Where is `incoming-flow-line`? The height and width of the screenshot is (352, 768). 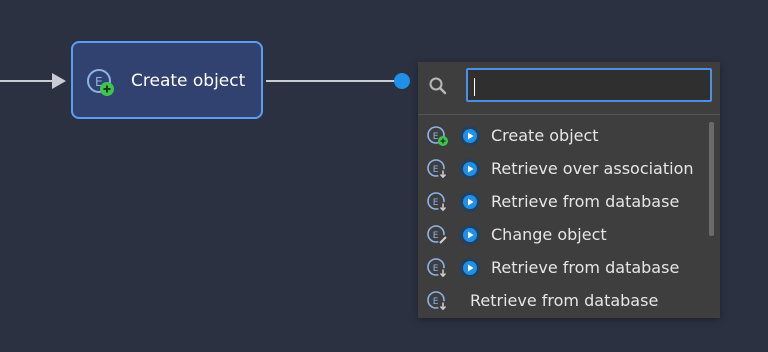
incoming-flow-line is located at coordinates (28, 81).